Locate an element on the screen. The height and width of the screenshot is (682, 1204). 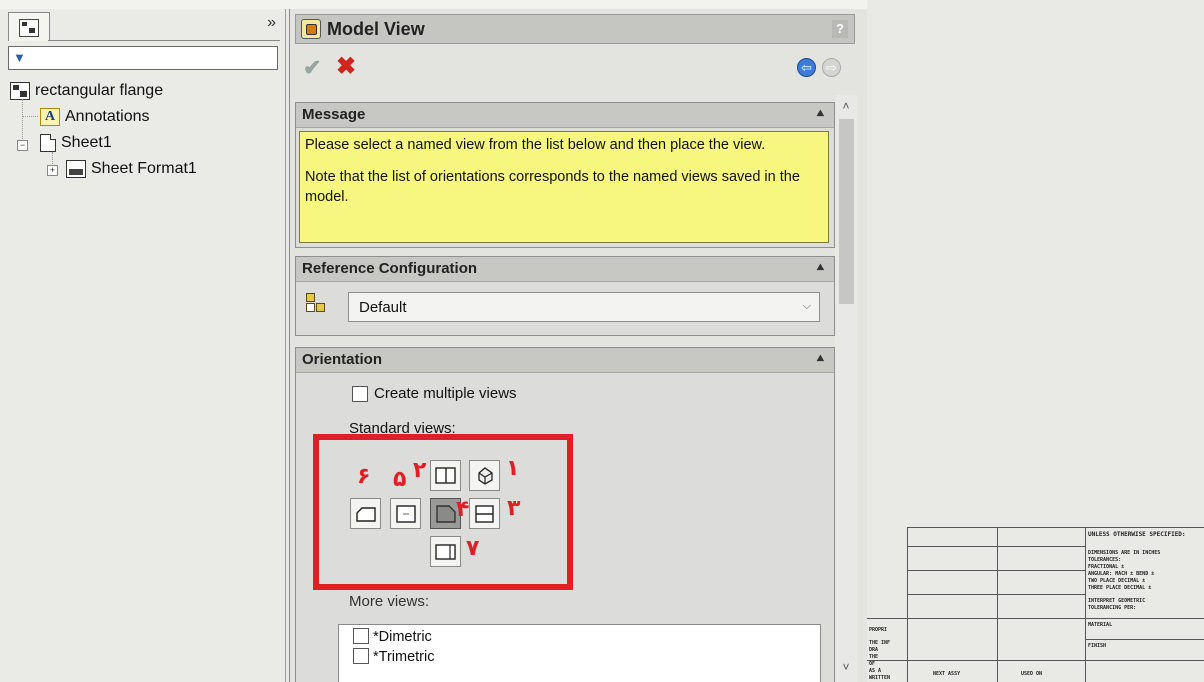
title-block-text: FINISH is located at coordinates (1097, 646).